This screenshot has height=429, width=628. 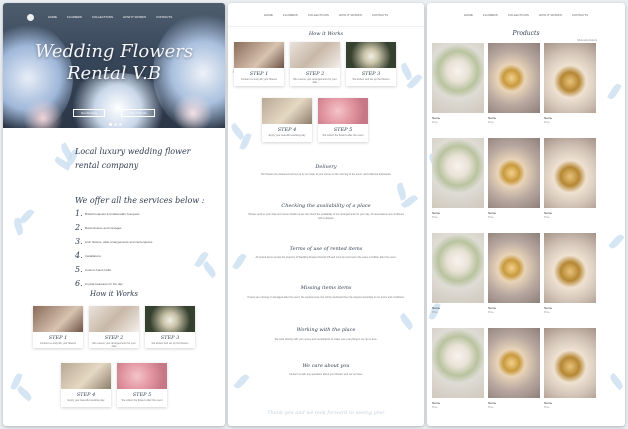 What do you see at coordinates (326, 167) in the screenshot?
I see `delivery-title: Delivery` at bounding box center [326, 167].